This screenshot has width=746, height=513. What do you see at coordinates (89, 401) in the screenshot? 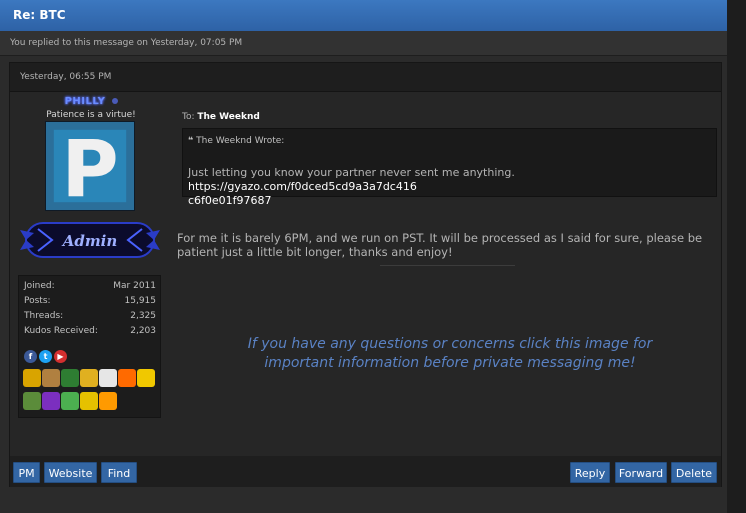
I see `triforce-badge-icon` at bounding box center [89, 401].